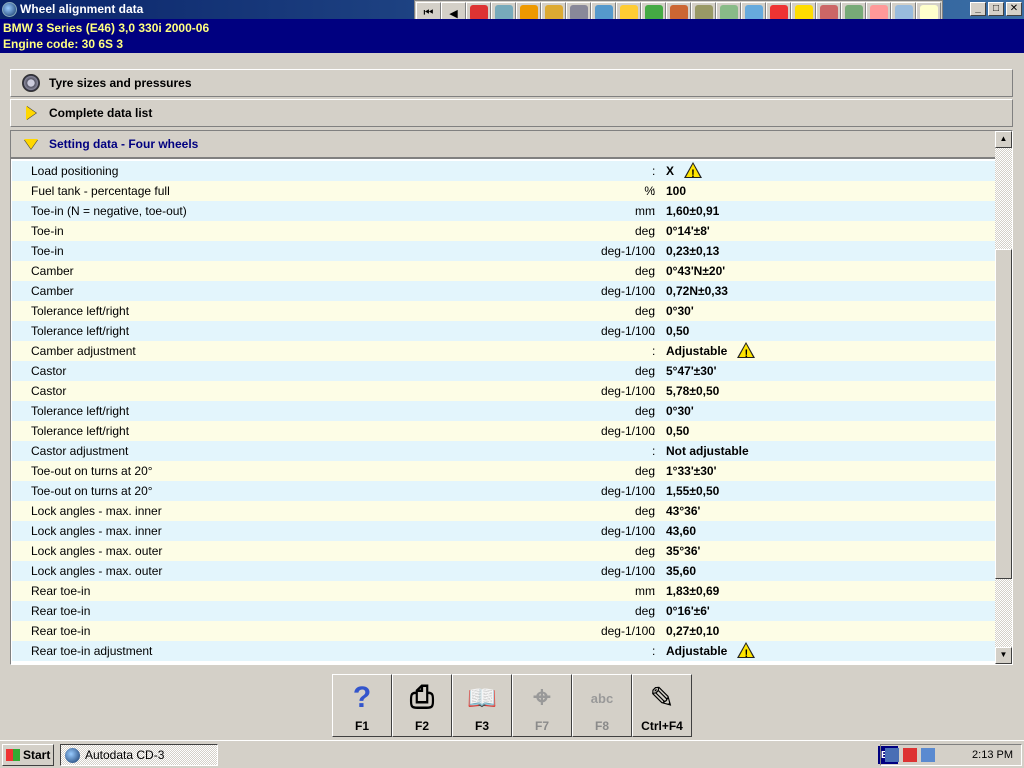  What do you see at coordinates (910, 755) in the screenshot?
I see `security-icon` at bounding box center [910, 755].